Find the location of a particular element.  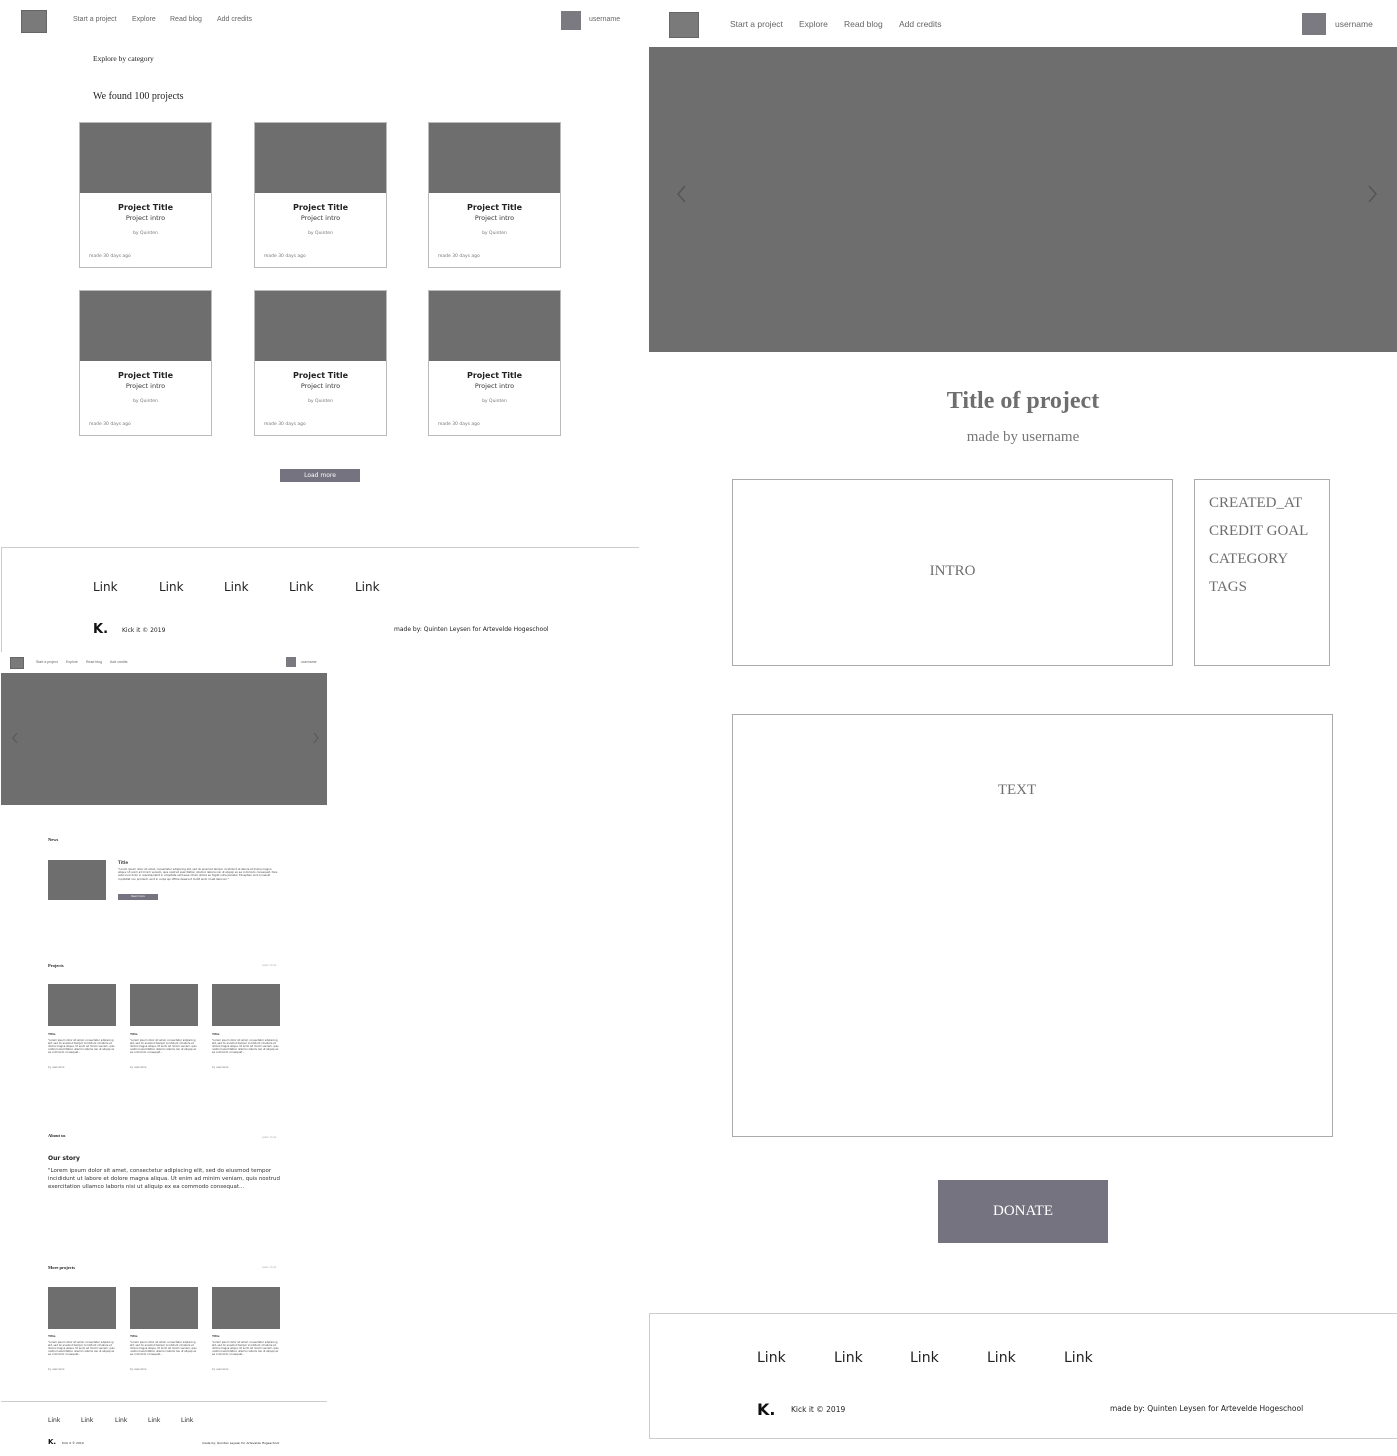

meta-created-at: CREATED_AT is located at coordinates (1256, 503).